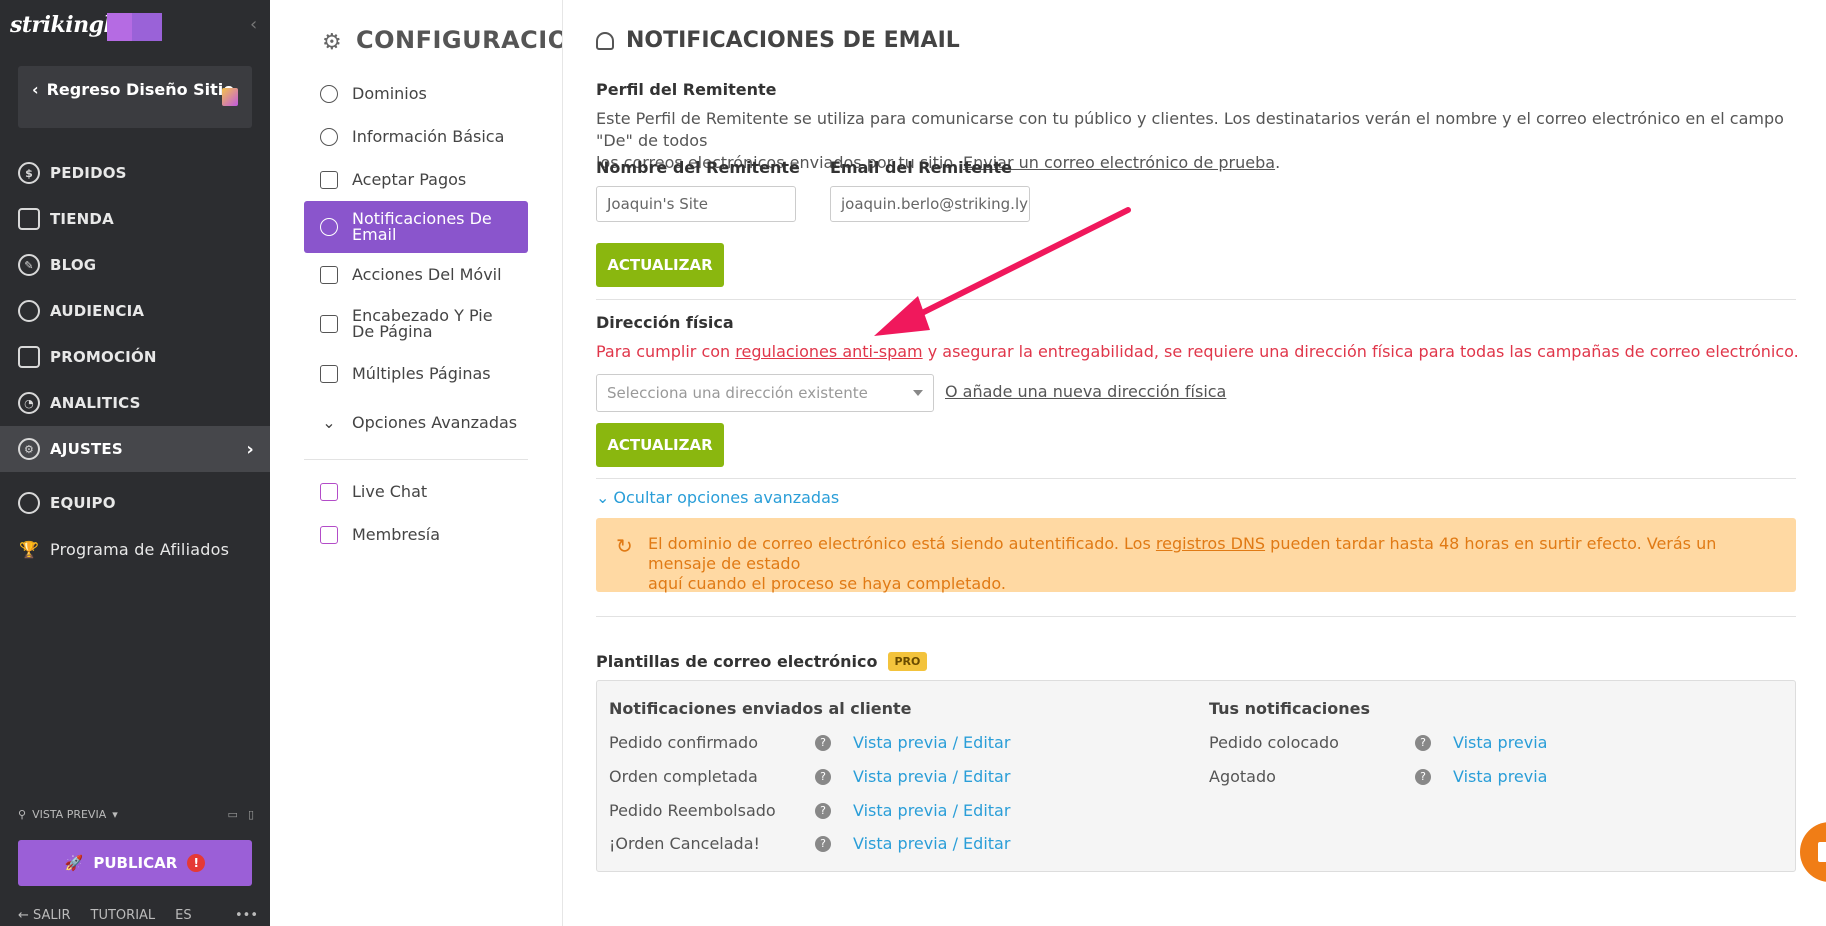 The width and height of the screenshot is (1826, 926). What do you see at coordinates (660, 445) in the screenshot?
I see `update-address-button: ACTUALIZAR` at bounding box center [660, 445].